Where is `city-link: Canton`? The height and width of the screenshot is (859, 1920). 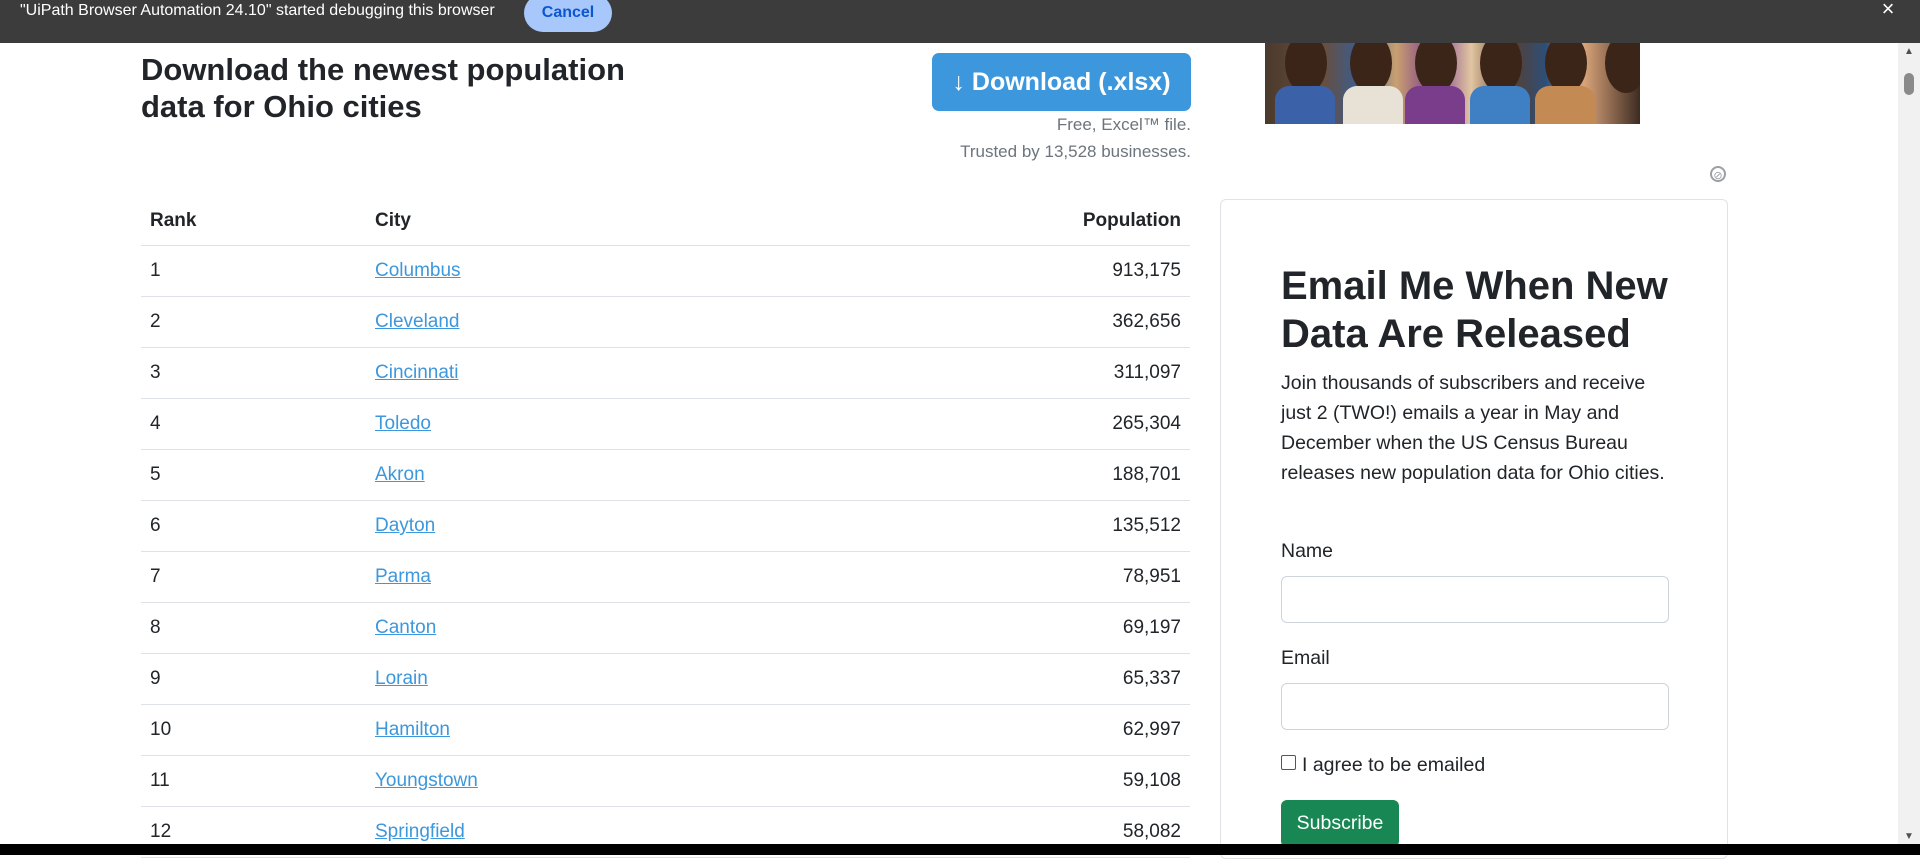
city-link: Canton is located at coordinates (405, 627).